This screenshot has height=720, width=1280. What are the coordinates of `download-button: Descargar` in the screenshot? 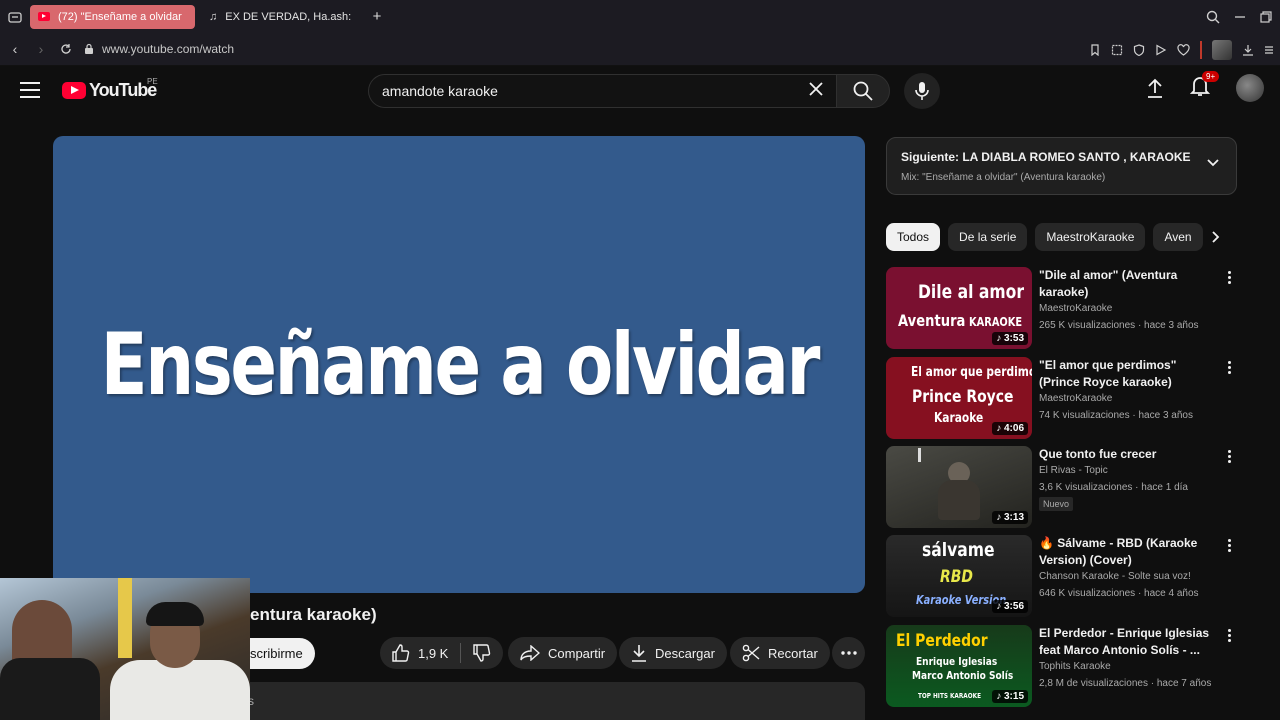 It's located at (673, 653).